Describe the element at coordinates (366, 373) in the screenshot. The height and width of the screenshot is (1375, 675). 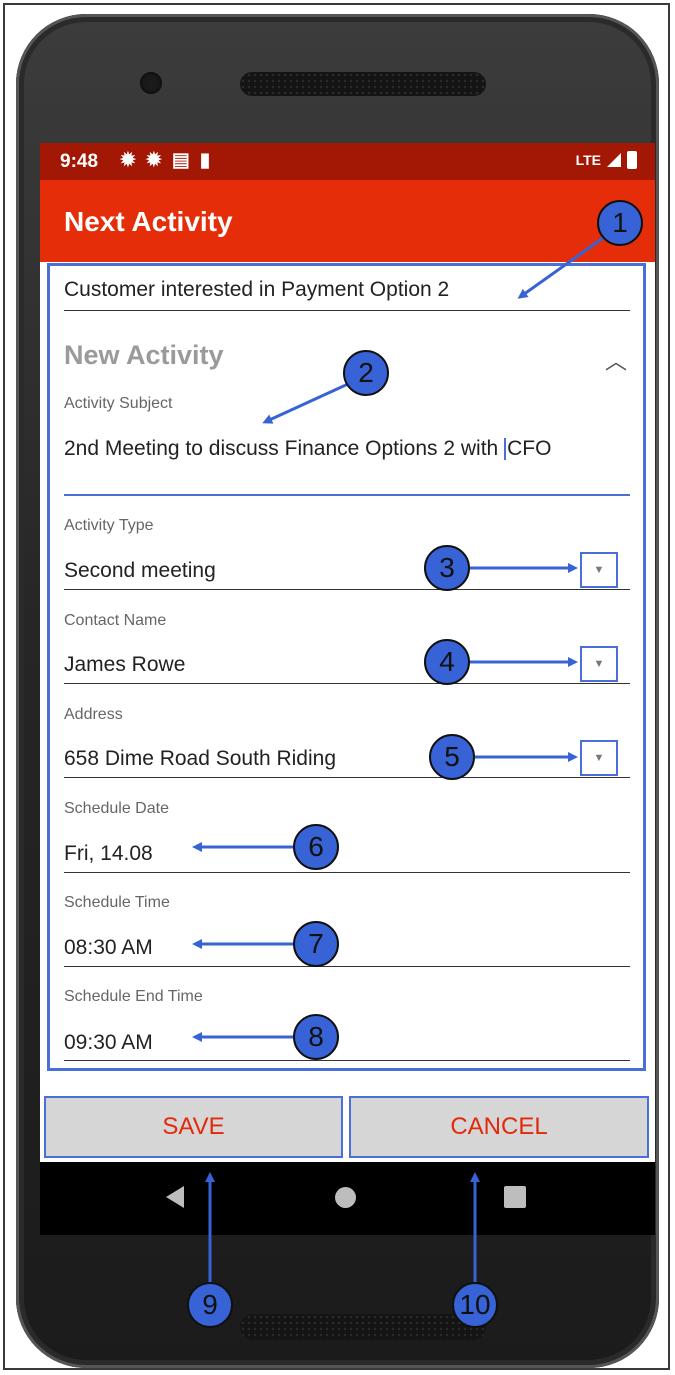
I see `callout-badge-2: 2` at that location.